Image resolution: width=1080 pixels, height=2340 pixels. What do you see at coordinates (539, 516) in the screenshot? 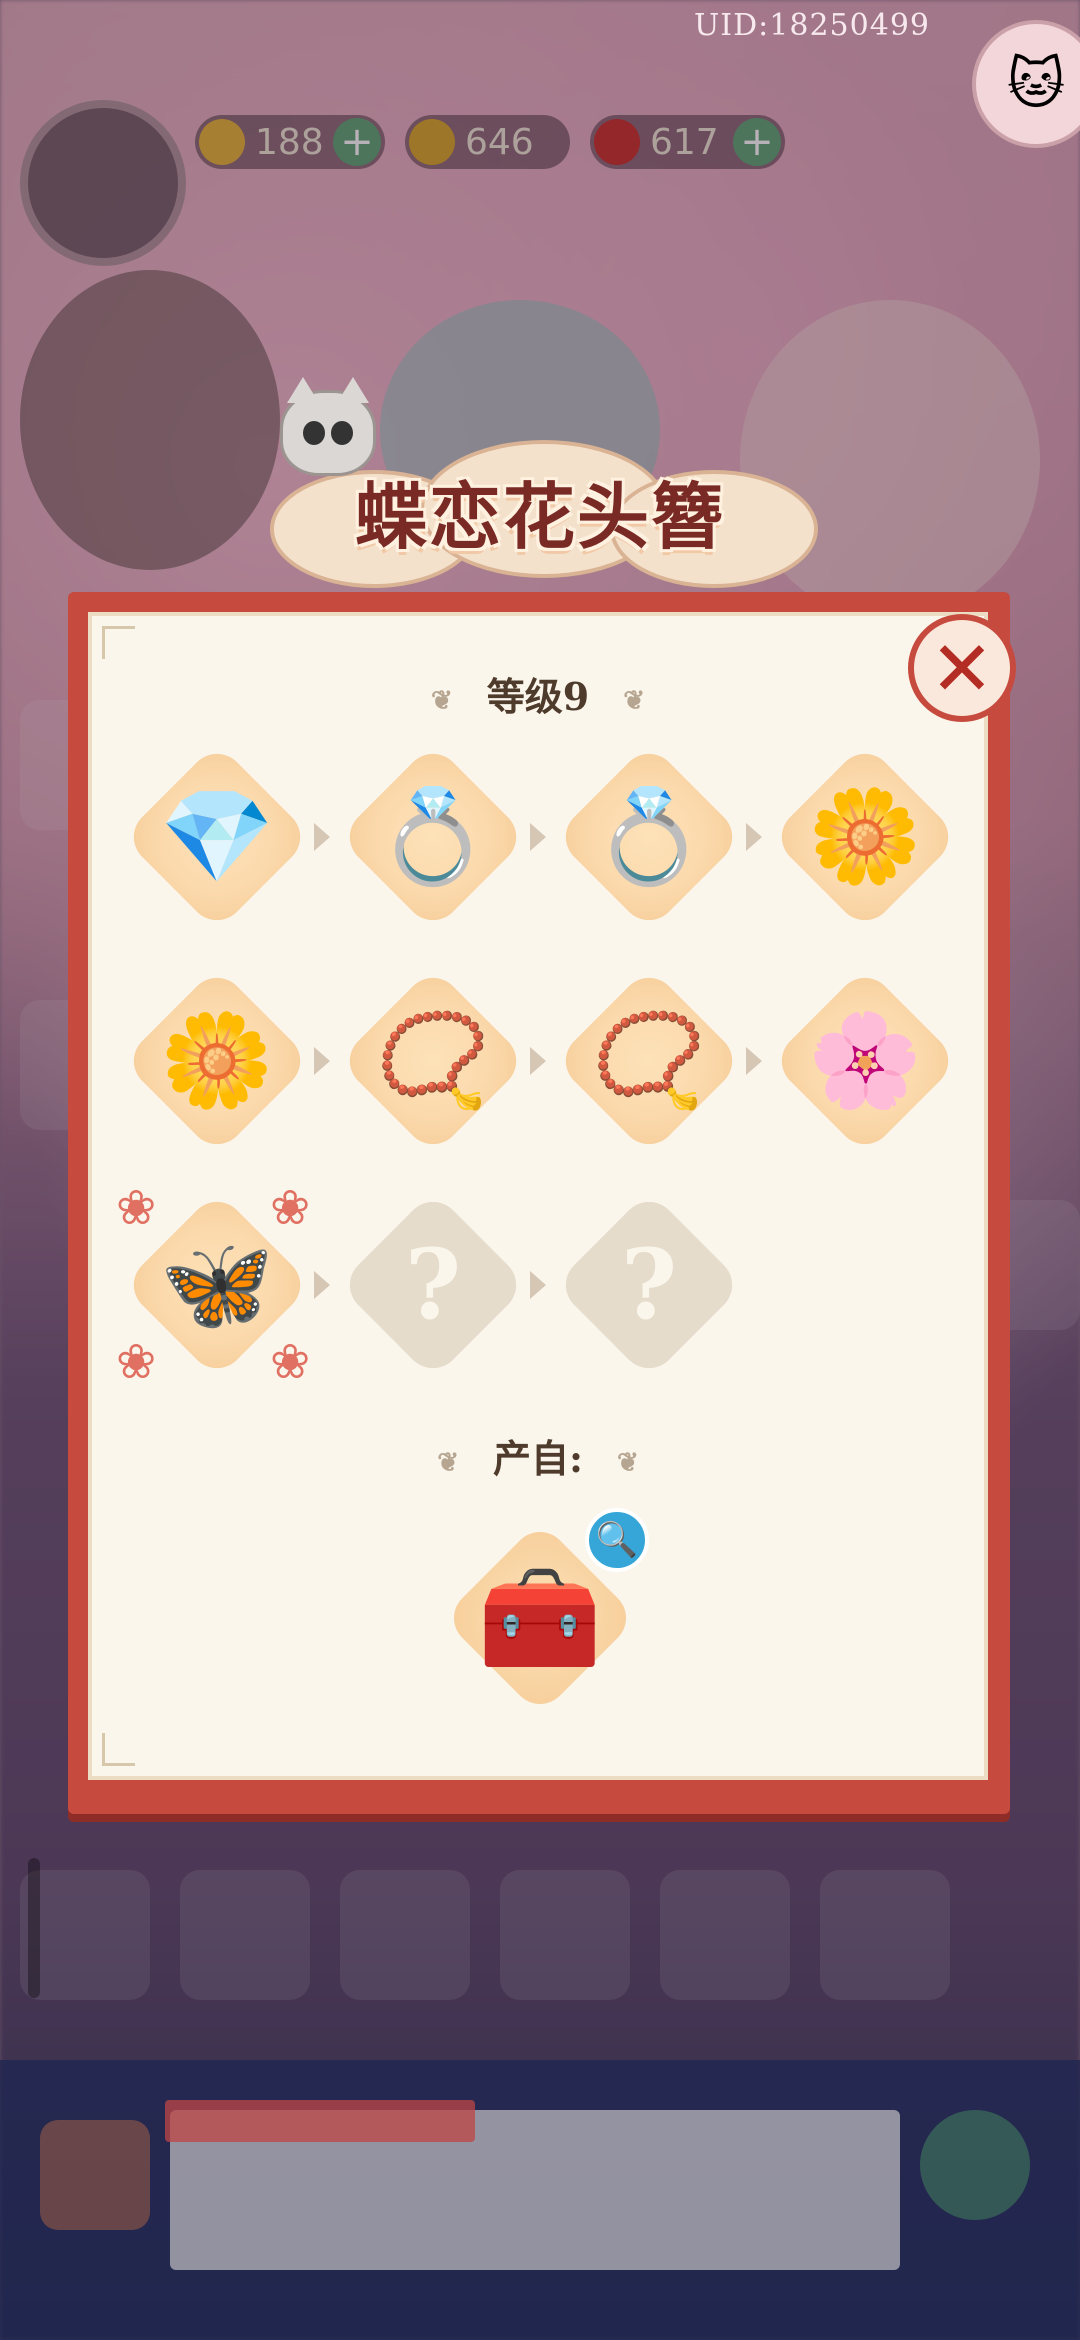
I see `item-title: 蝶恋花头簪` at bounding box center [539, 516].